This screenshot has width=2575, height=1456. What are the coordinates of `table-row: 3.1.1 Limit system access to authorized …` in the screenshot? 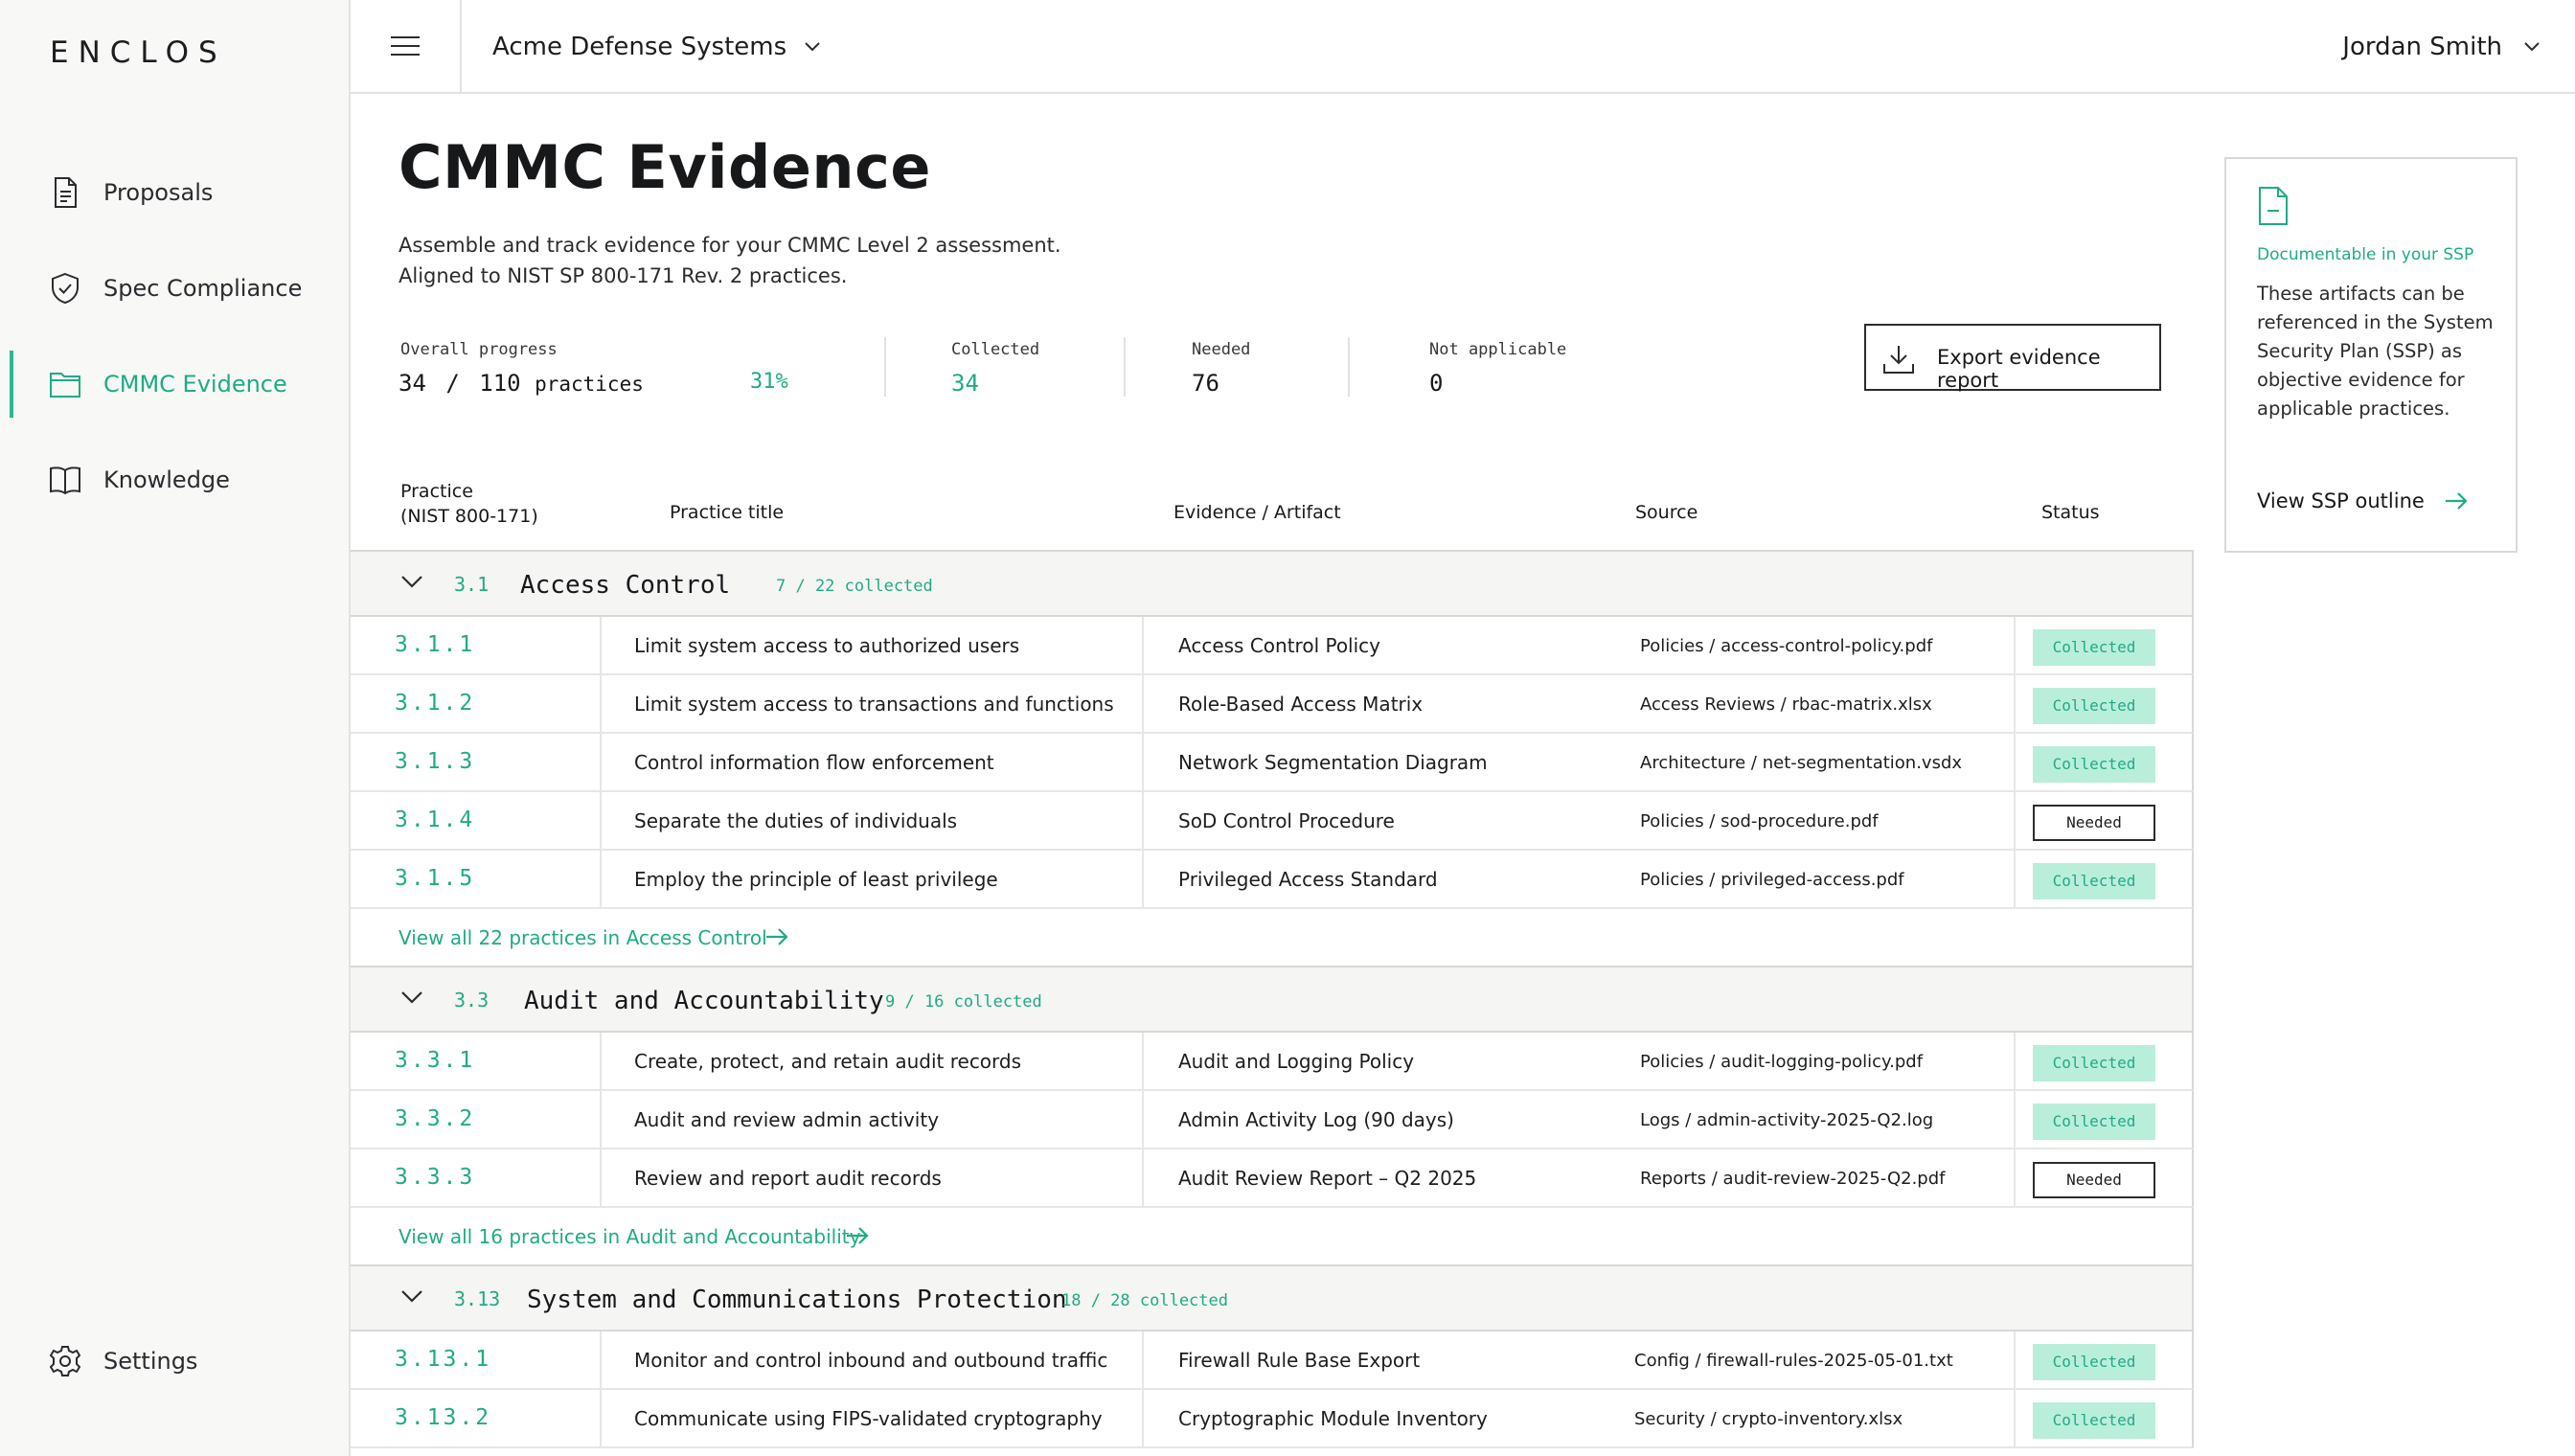 It's located at (1272, 646).